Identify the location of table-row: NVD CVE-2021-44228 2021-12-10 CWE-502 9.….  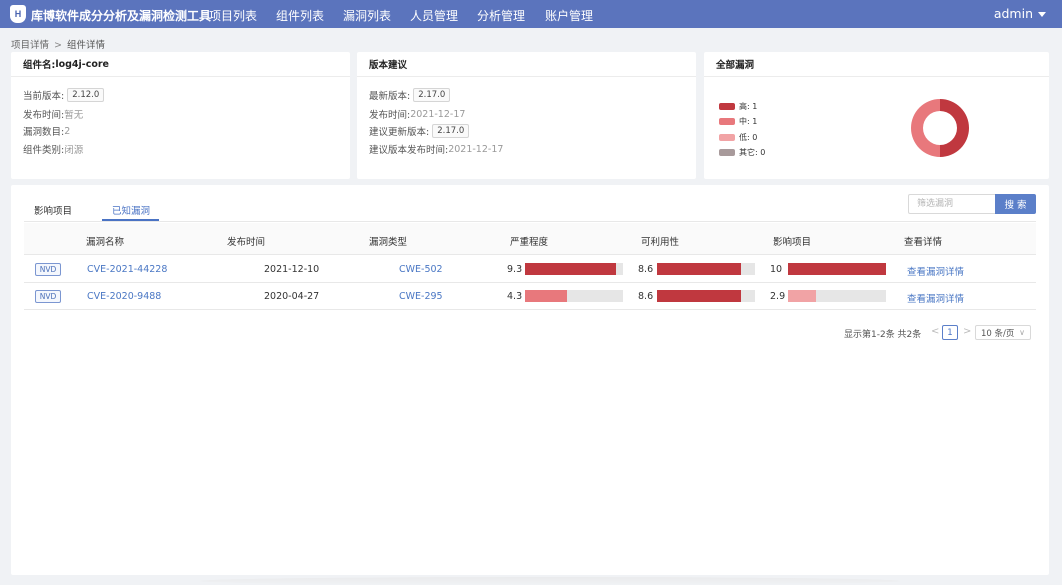
(530, 269).